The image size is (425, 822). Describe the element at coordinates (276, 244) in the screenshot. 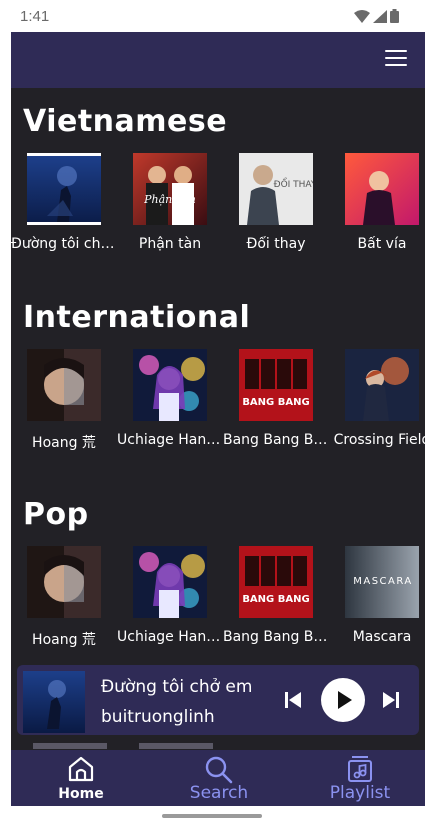

I see `album-title: Đổi thay` at that location.